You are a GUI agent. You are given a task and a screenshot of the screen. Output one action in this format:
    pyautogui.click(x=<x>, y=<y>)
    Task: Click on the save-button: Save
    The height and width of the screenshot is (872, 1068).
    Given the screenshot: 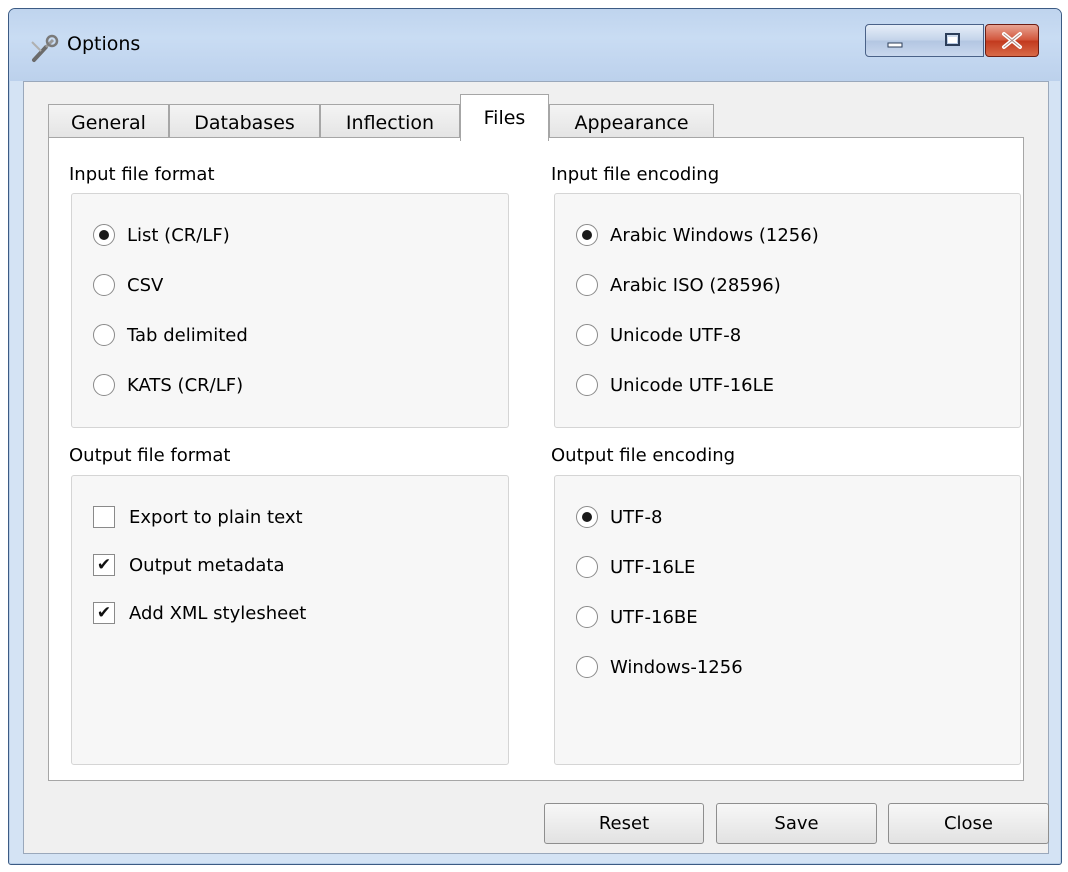 What is the action you would take?
    pyautogui.click(x=796, y=823)
    